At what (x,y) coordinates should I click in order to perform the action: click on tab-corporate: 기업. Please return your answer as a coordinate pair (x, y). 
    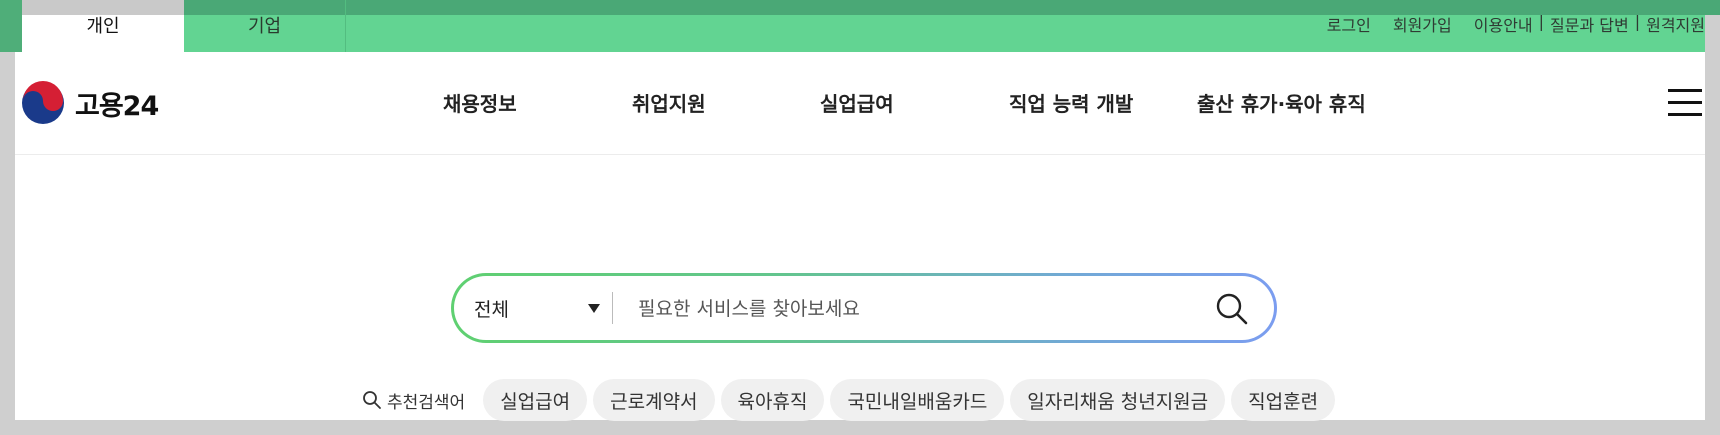
    Looking at the image, I should click on (265, 26).